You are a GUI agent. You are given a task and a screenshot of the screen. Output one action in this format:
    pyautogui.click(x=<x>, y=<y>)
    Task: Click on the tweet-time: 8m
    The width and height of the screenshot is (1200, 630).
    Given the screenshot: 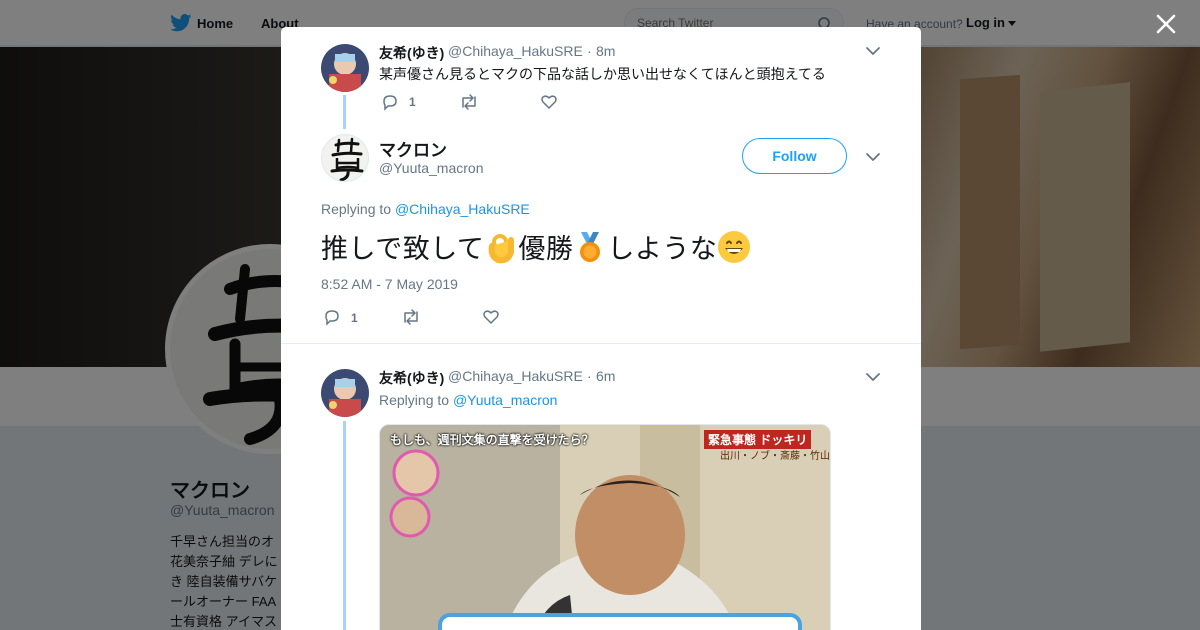 What is the action you would take?
    pyautogui.click(x=605, y=51)
    